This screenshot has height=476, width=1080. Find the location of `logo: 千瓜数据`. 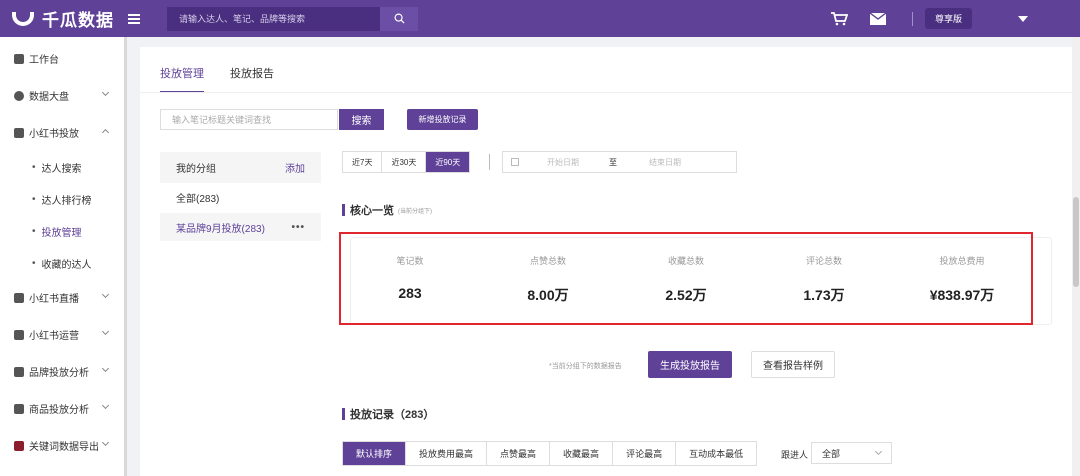

logo: 千瓜数据 is located at coordinates (72, 18).